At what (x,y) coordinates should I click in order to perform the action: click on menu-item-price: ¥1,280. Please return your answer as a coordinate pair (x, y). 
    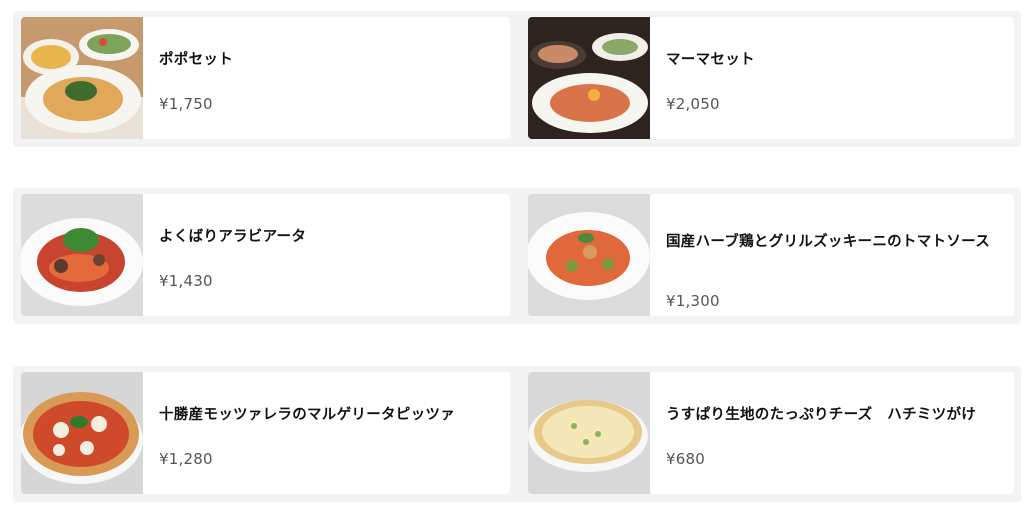
    Looking at the image, I should click on (186, 459).